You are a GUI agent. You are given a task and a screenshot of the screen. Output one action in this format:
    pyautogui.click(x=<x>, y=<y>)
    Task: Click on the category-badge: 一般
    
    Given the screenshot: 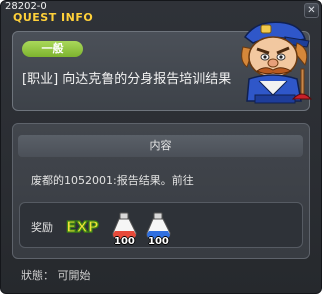 What is the action you would take?
    pyautogui.click(x=52, y=49)
    